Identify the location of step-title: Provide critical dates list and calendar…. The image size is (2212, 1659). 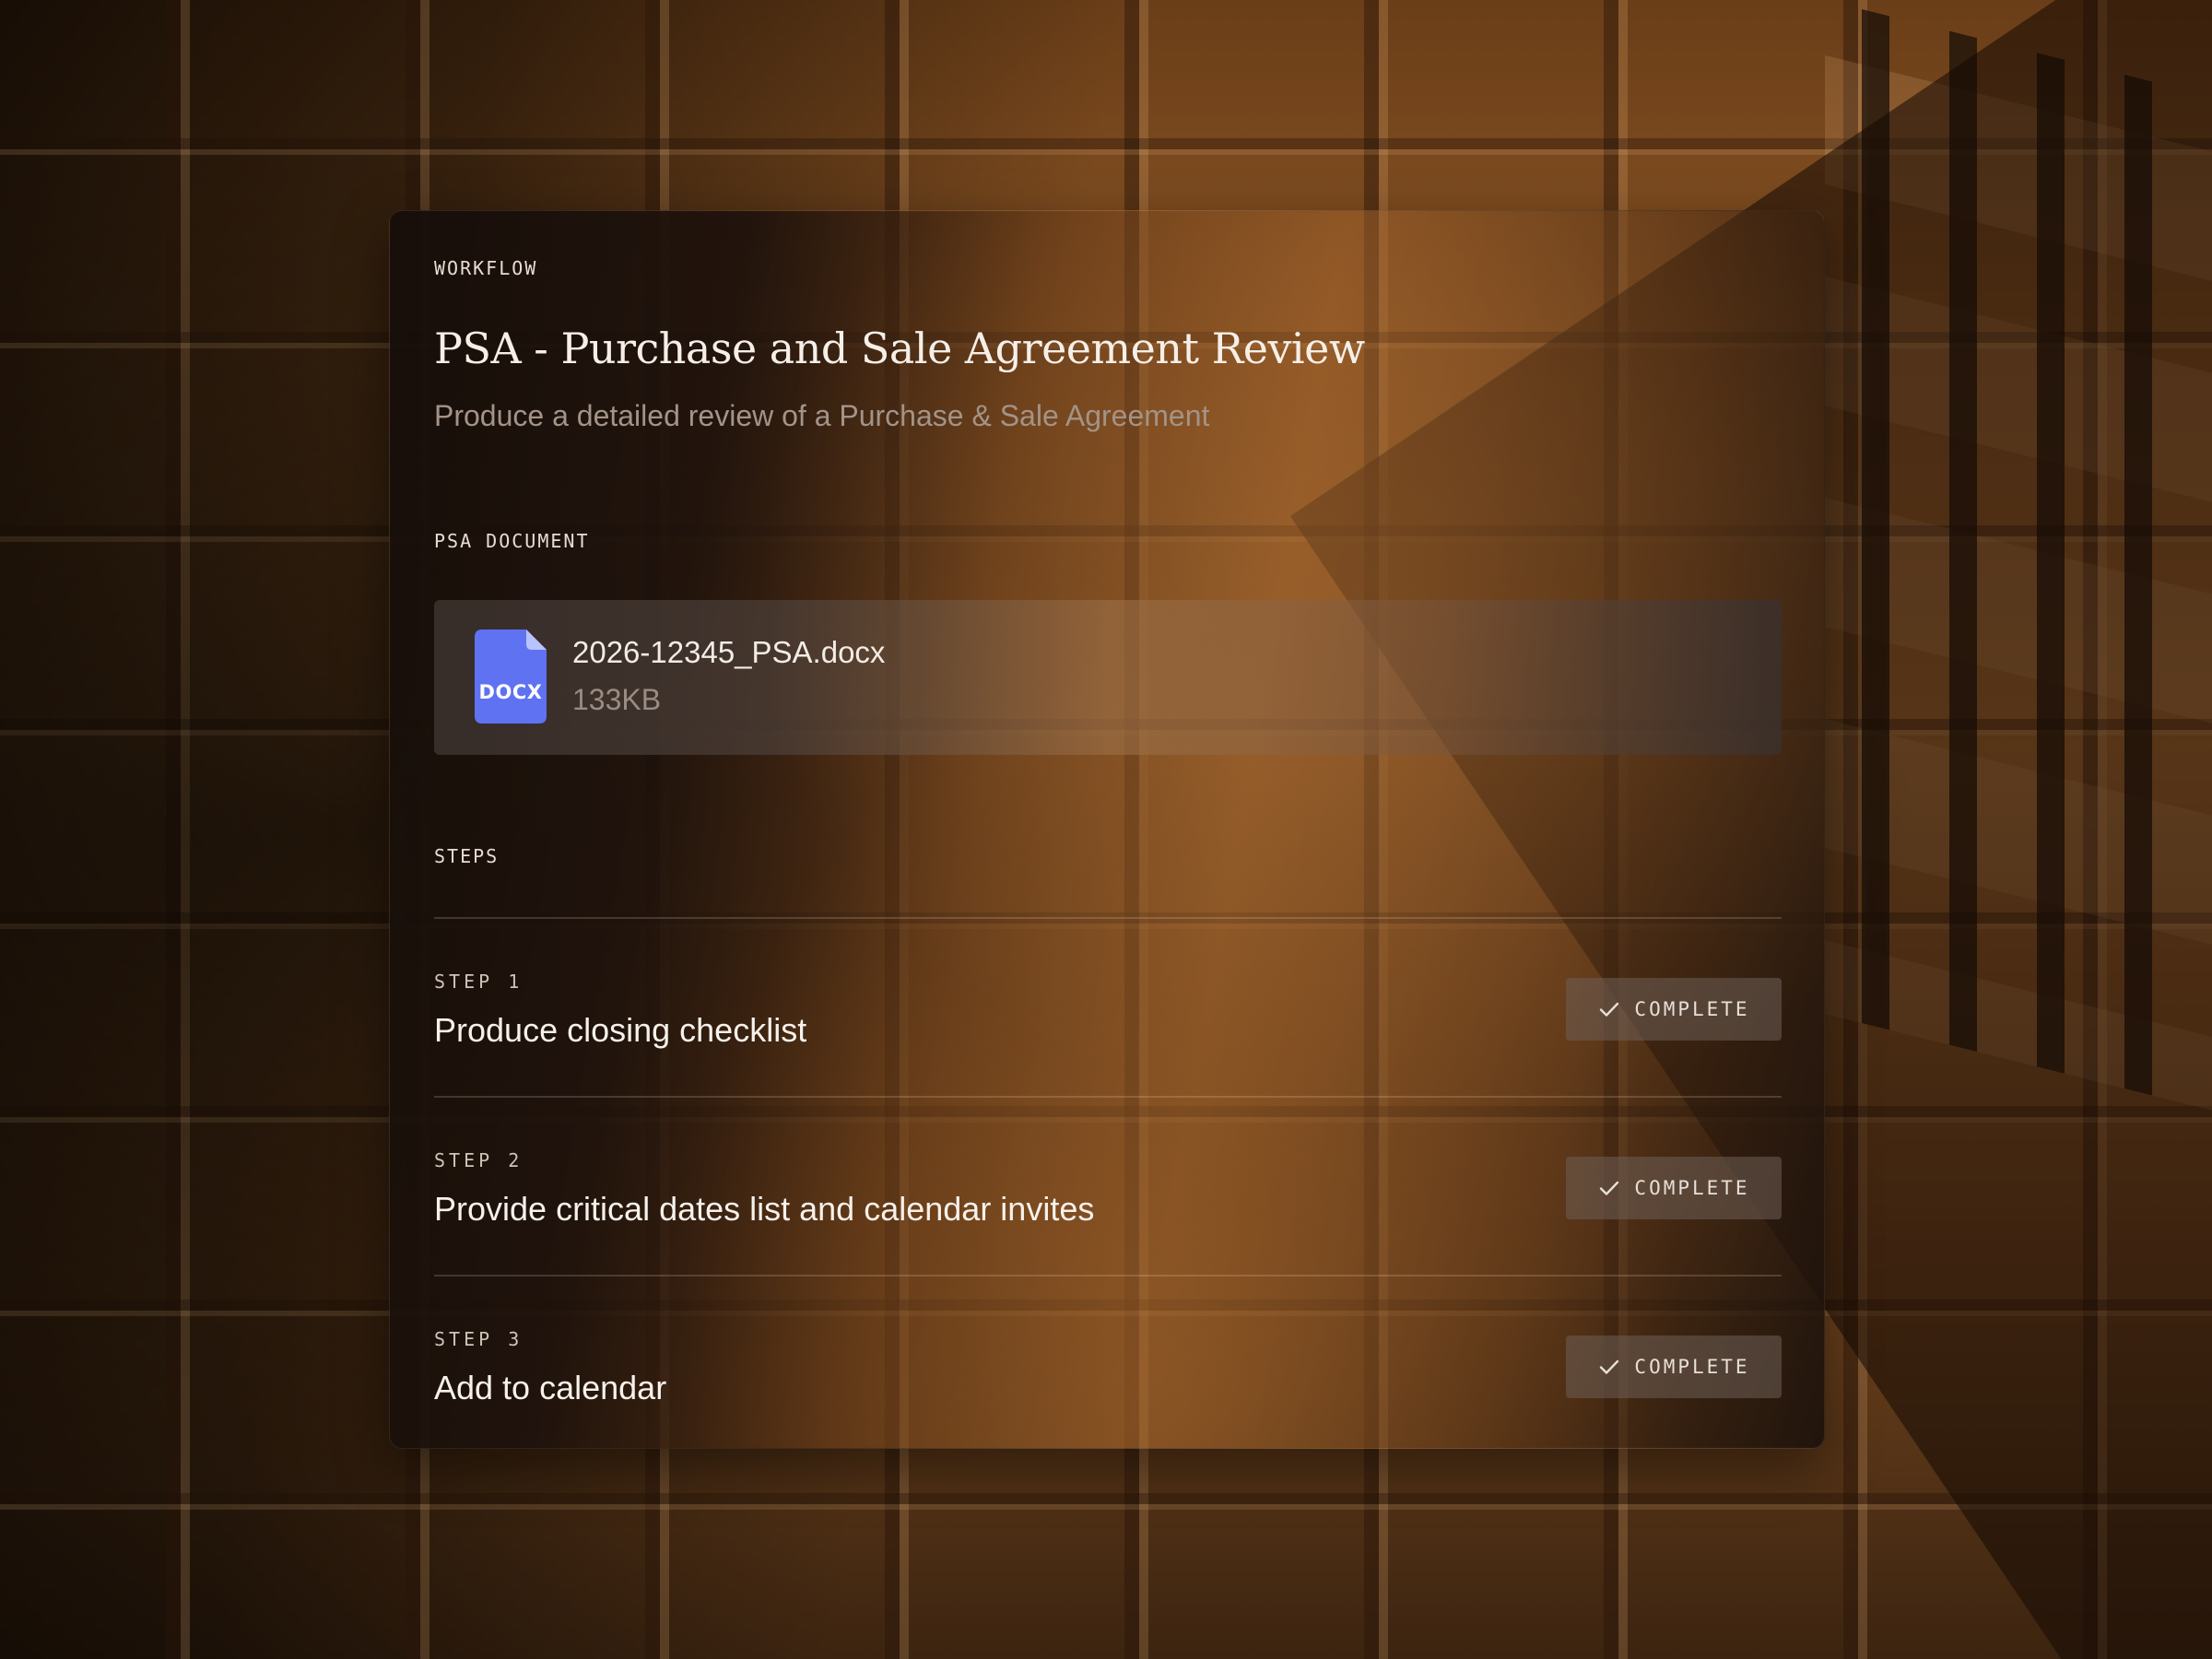
(764, 1209).